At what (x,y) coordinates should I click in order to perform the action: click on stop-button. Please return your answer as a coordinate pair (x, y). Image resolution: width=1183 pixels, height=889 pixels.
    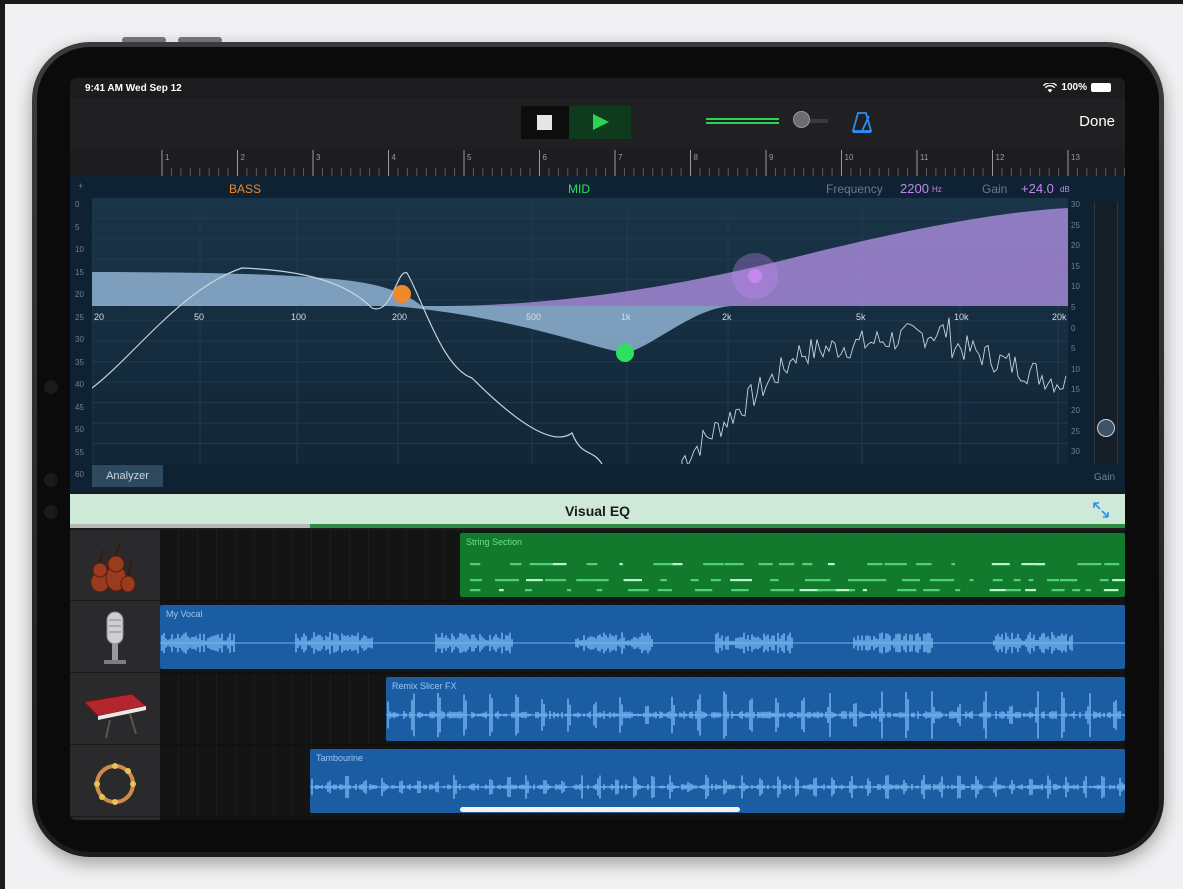
    Looking at the image, I should click on (545, 122).